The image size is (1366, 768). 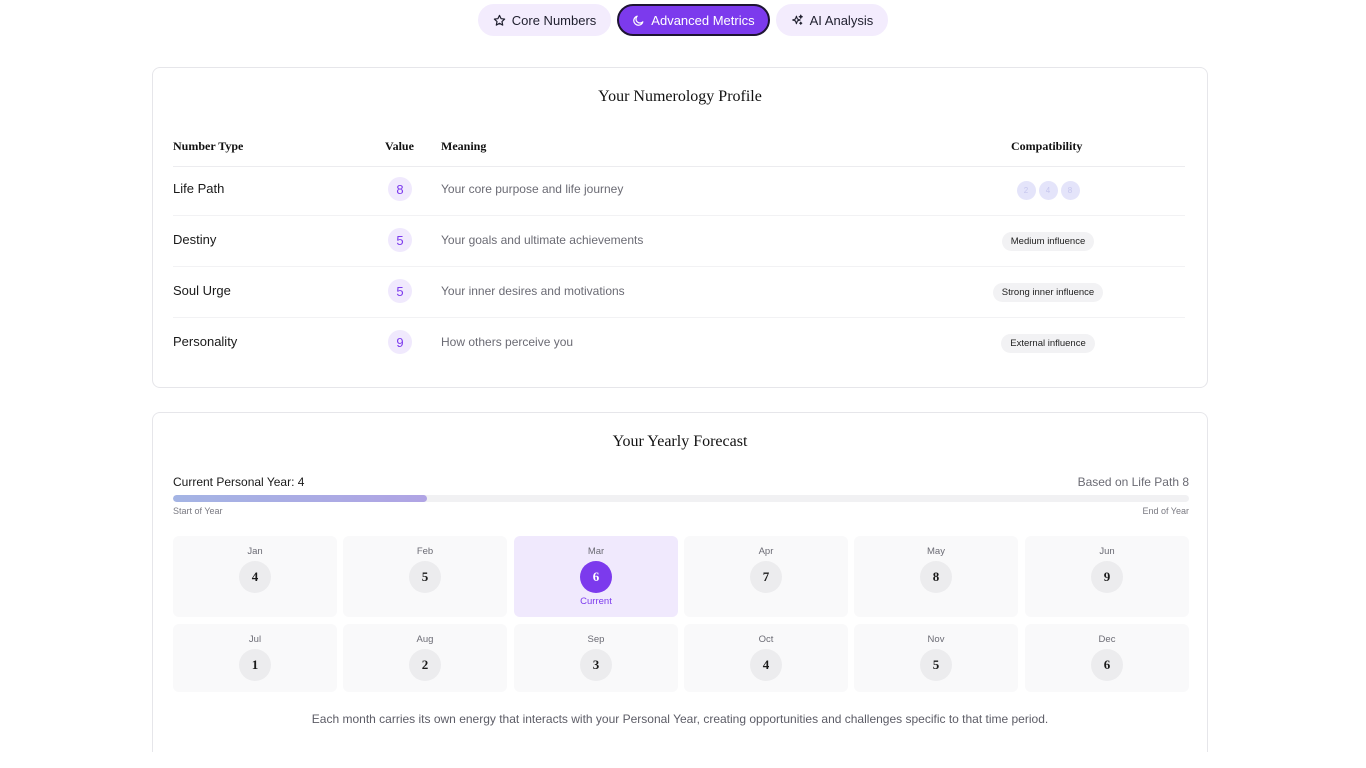 I want to click on month-card-oct: Oct 4, so click(x=766, y=658).